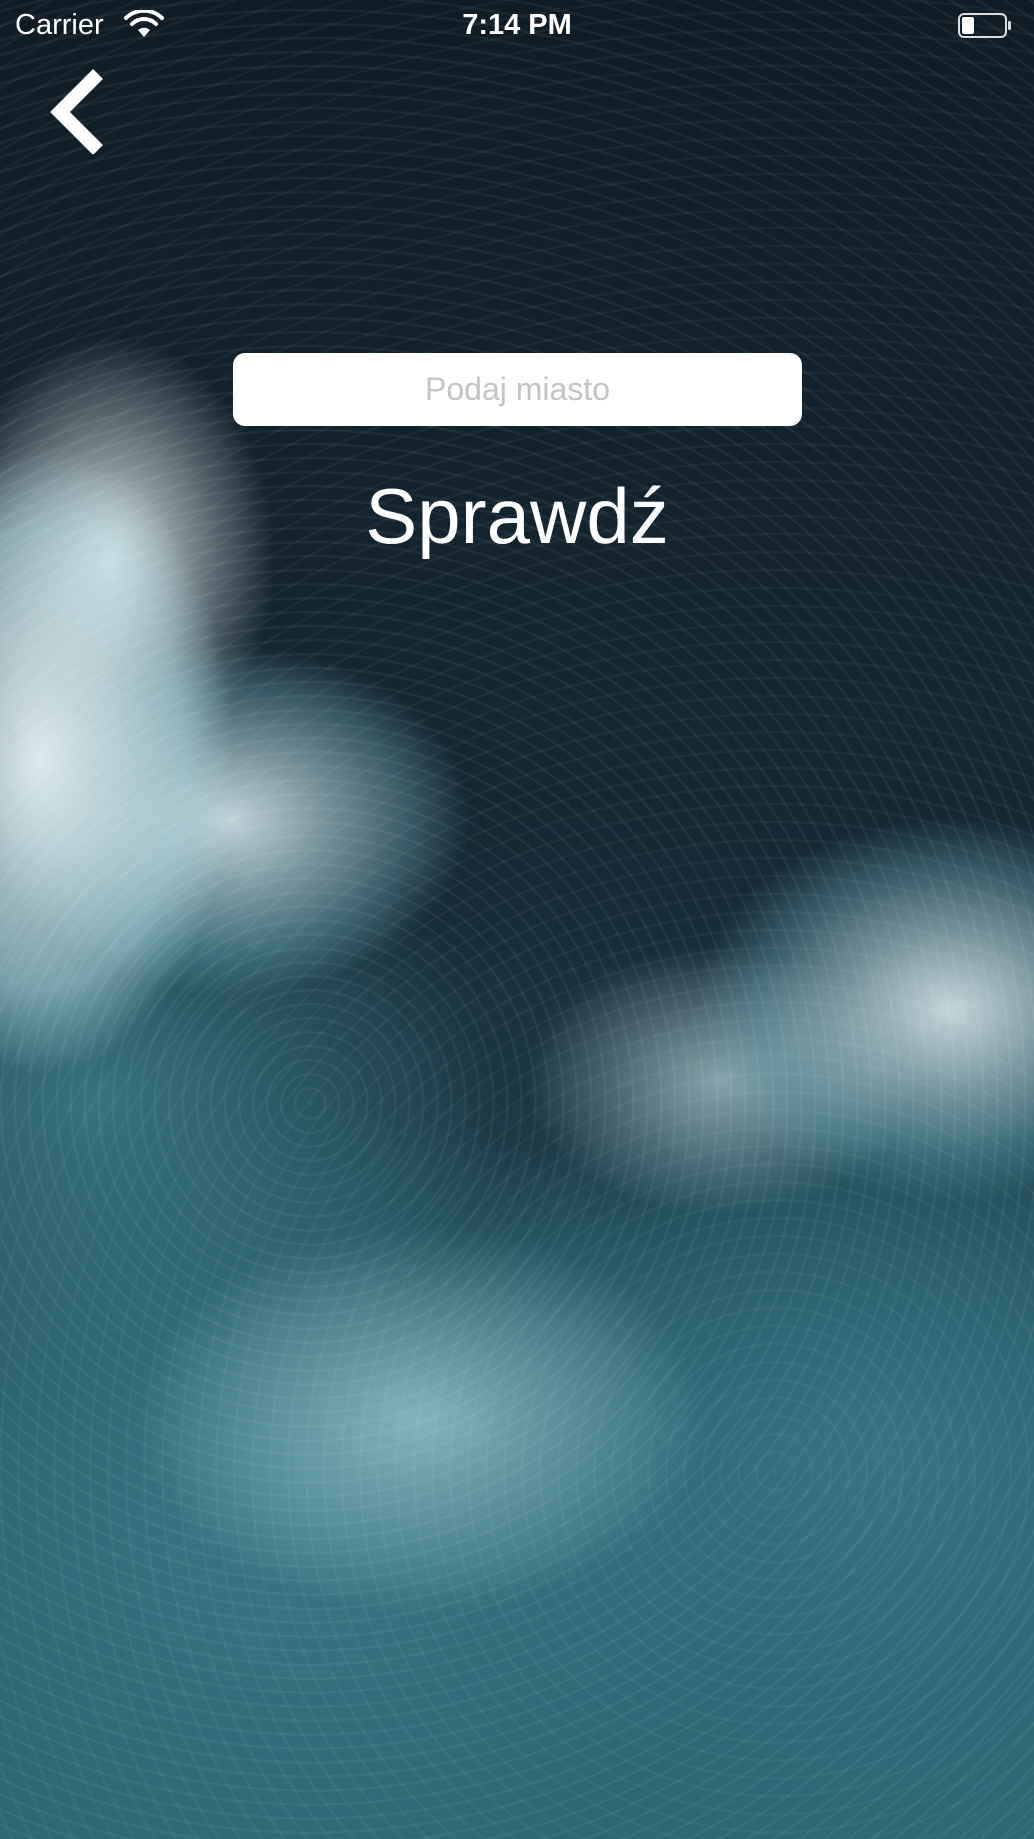 The width and height of the screenshot is (1034, 1839). What do you see at coordinates (517, 516) in the screenshot?
I see `check-weather-button: Sprawdź` at bounding box center [517, 516].